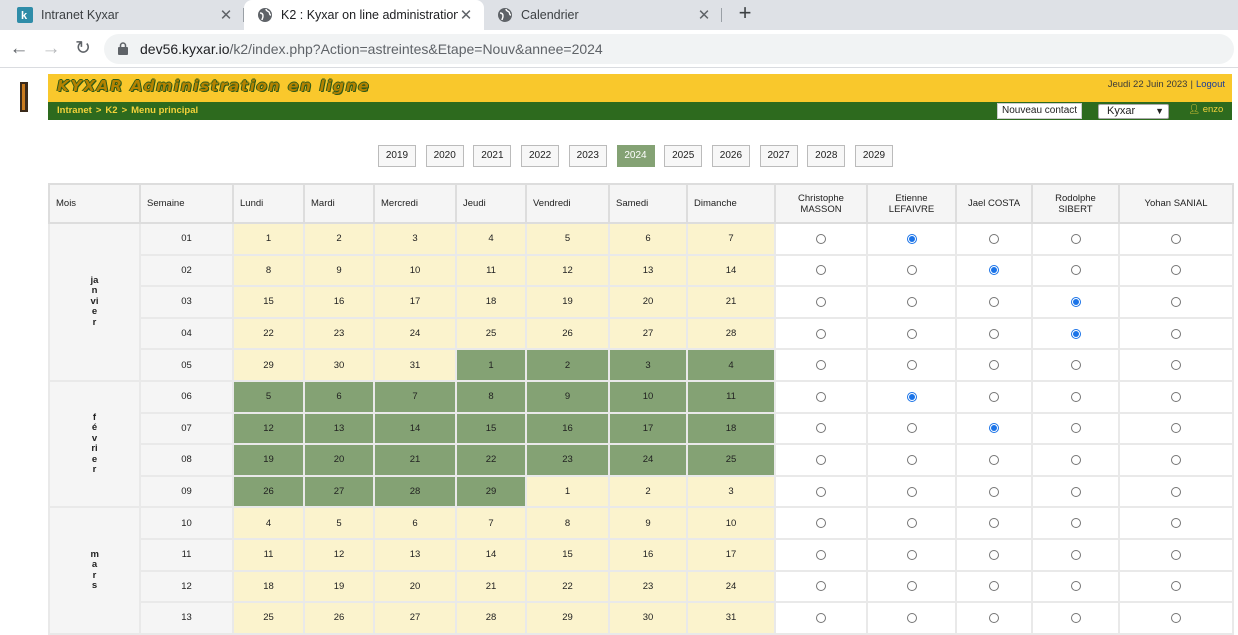 The image size is (1238, 635). I want to click on col-header-month: Mois, so click(94, 203).